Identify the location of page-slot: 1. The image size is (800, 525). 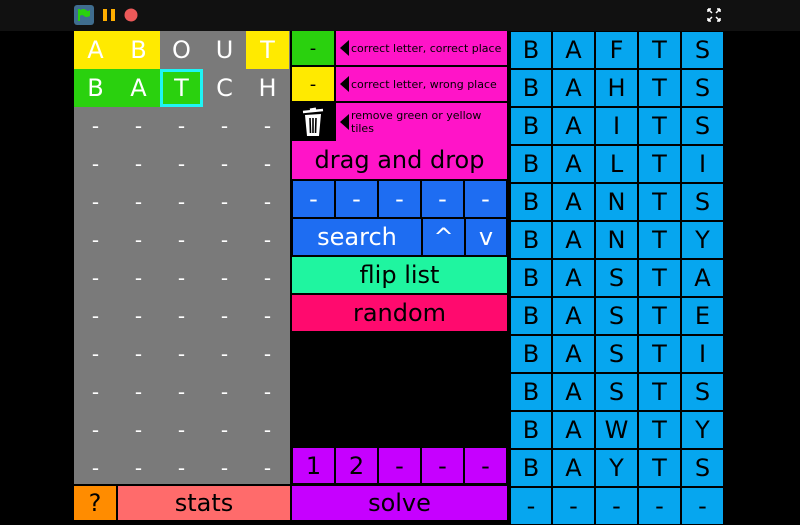
(313, 465).